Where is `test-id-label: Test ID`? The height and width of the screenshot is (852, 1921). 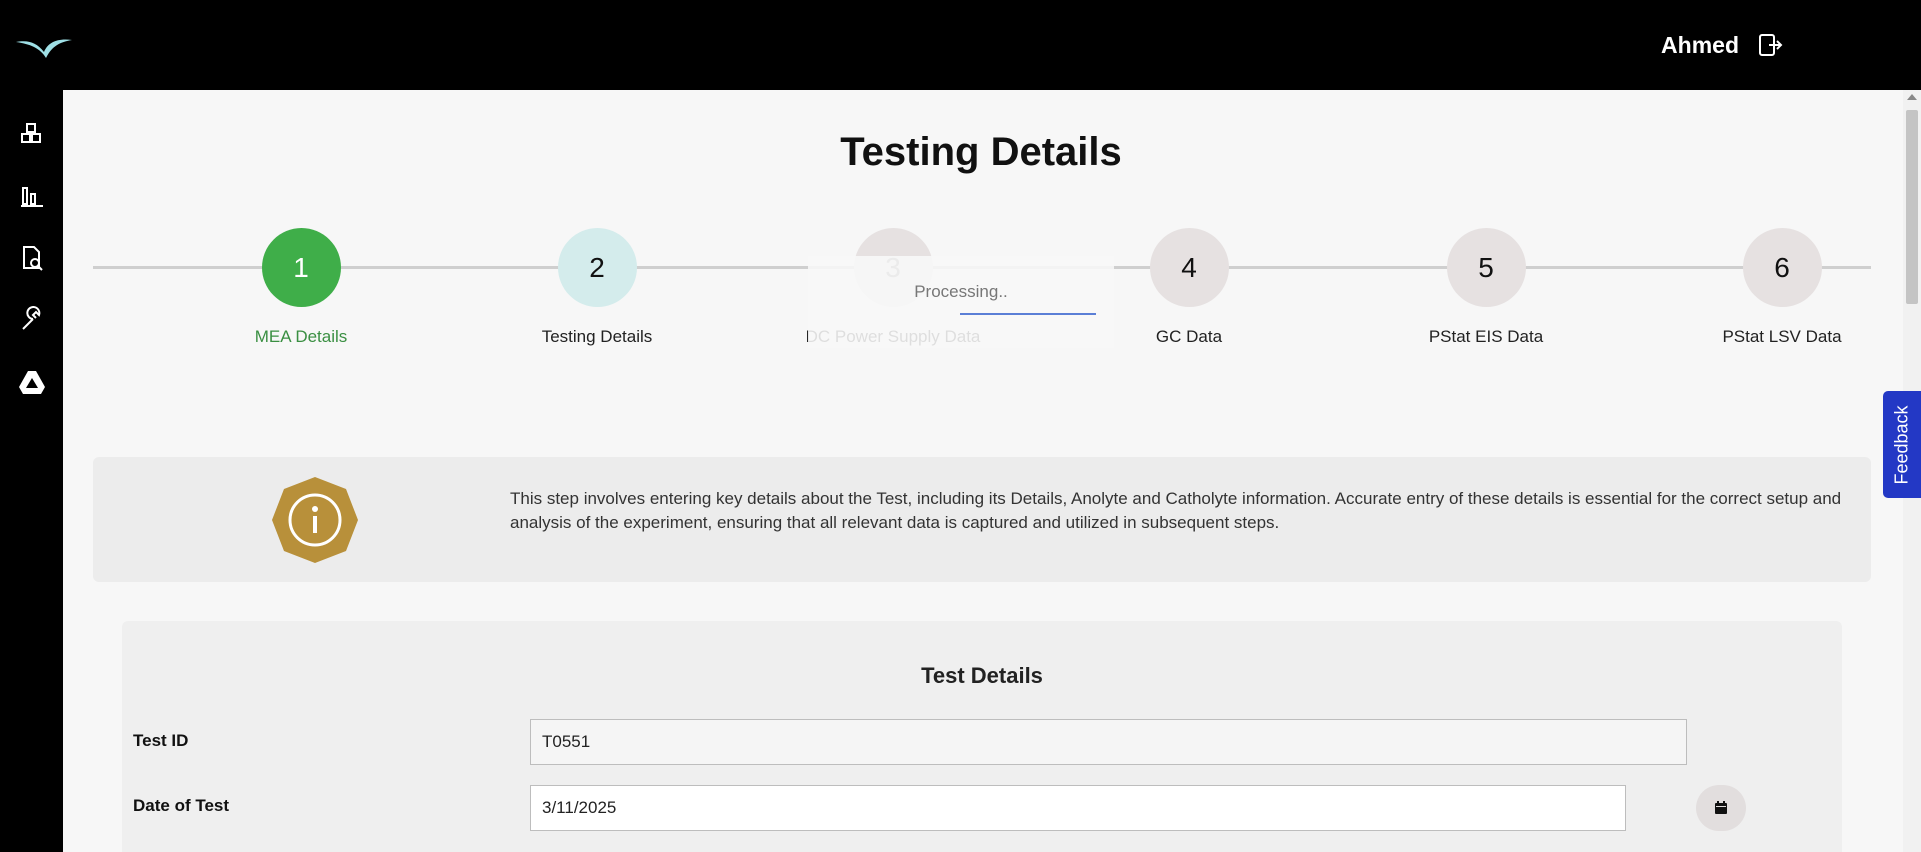
test-id-label: Test ID is located at coordinates (161, 740).